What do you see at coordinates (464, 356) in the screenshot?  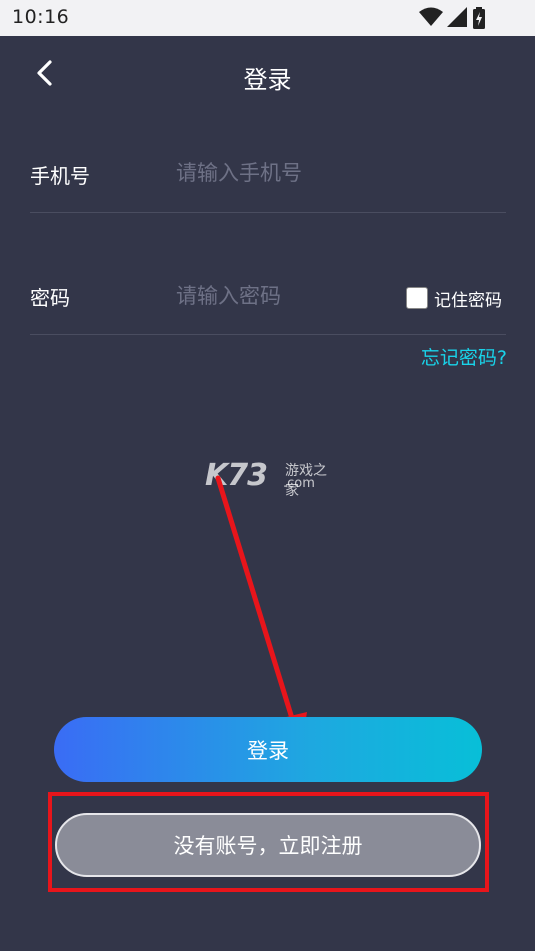 I see `forgot-password-link: 忘记密码?` at bounding box center [464, 356].